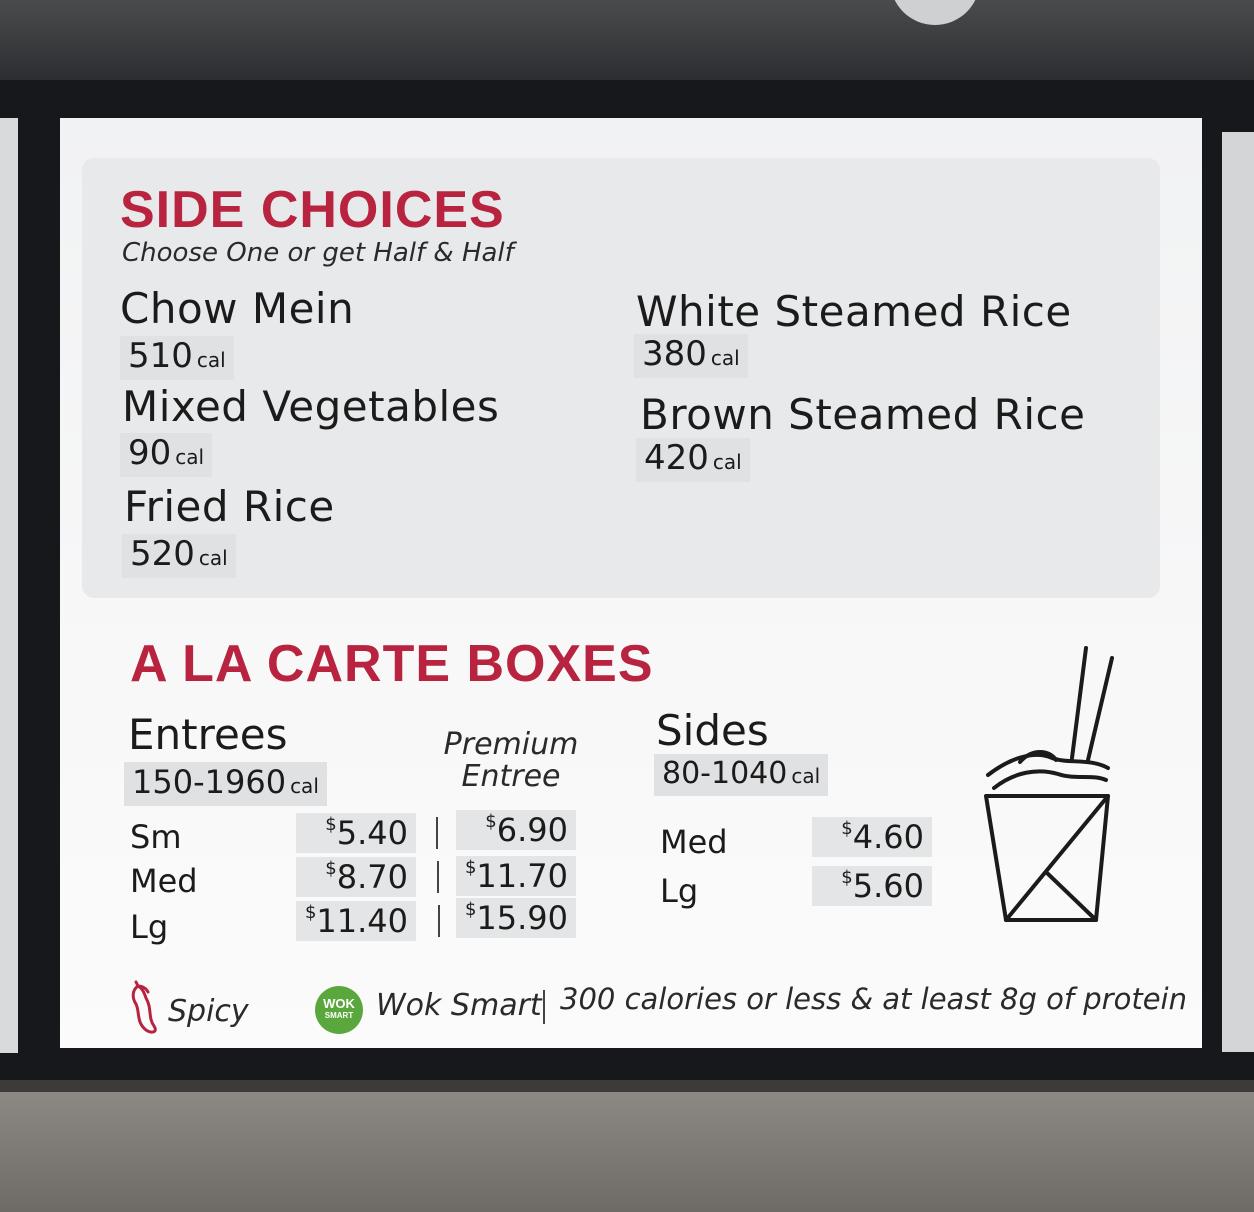 The image size is (1254, 1212). Describe the element at coordinates (712, 730) in the screenshot. I see `sides-heading: Sides` at that location.